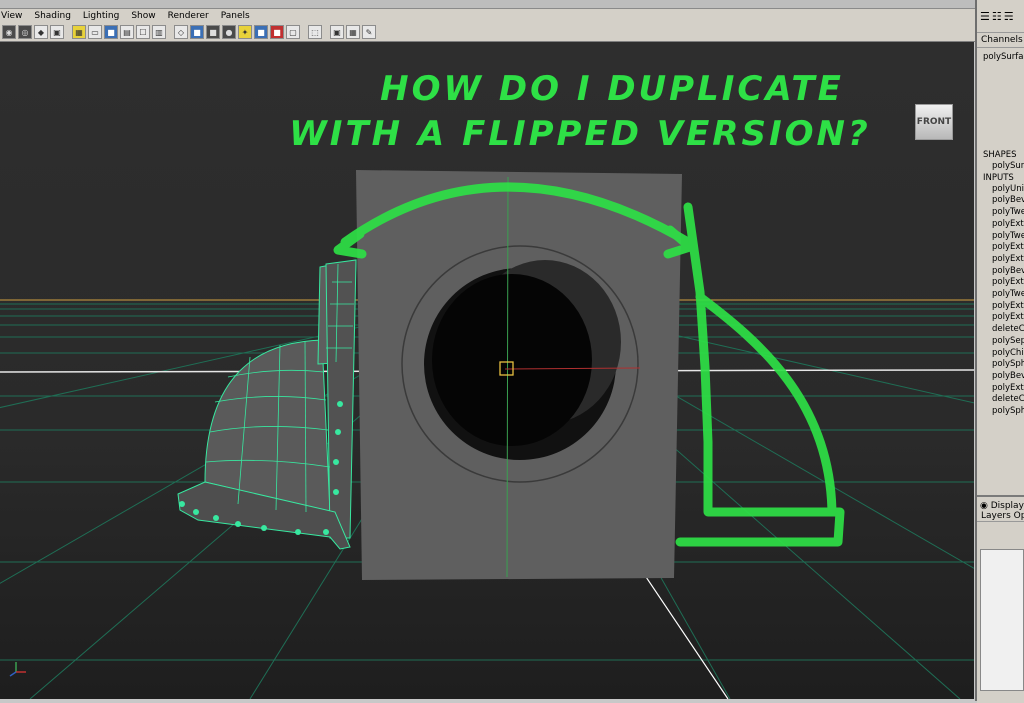 The width and height of the screenshot is (1024, 703). I want to click on shadow-icon: ▥, so click(159, 32).